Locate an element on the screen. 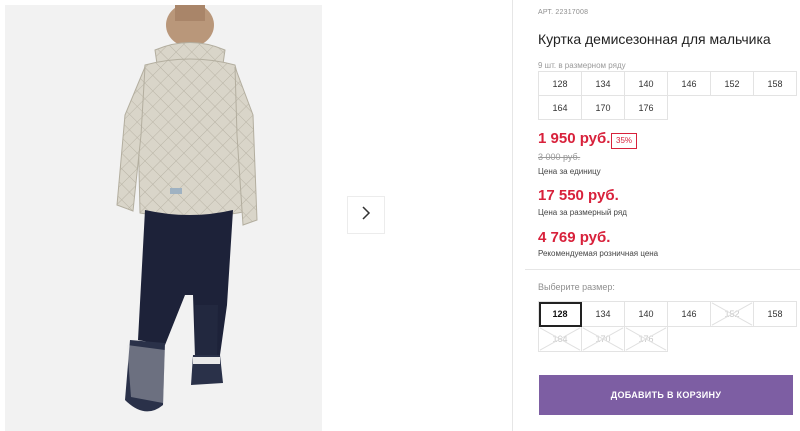 This screenshot has width=800, height=431. size-option-128: 128 is located at coordinates (560, 314).